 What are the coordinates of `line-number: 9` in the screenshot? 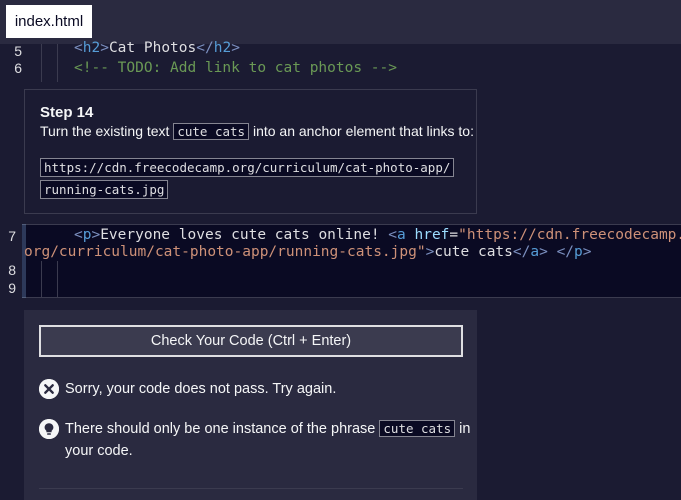 It's located at (12, 288).